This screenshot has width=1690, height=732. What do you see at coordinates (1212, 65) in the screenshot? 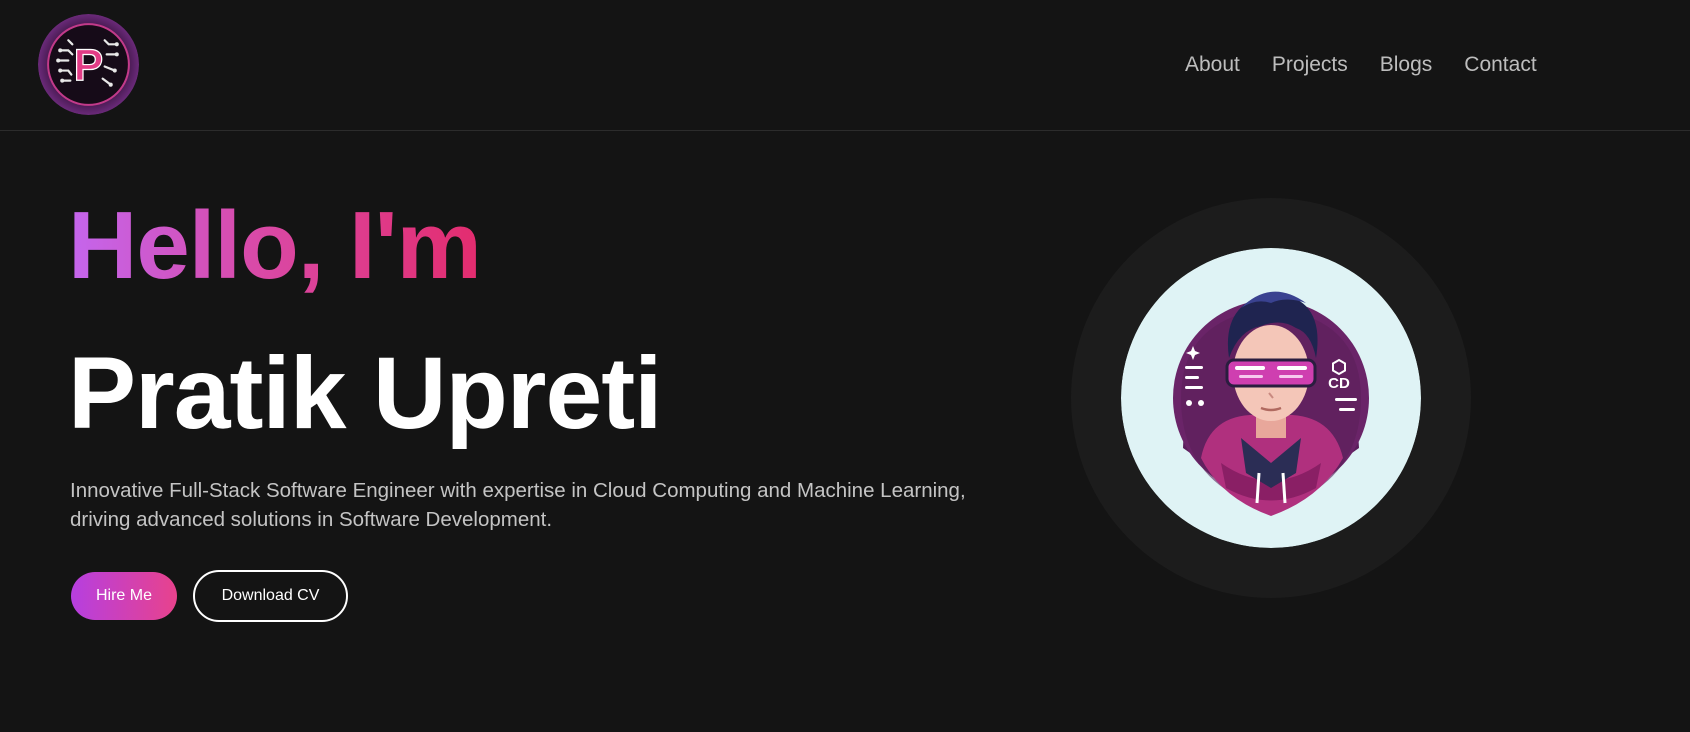
I see `nav-link-about: About` at bounding box center [1212, 65].